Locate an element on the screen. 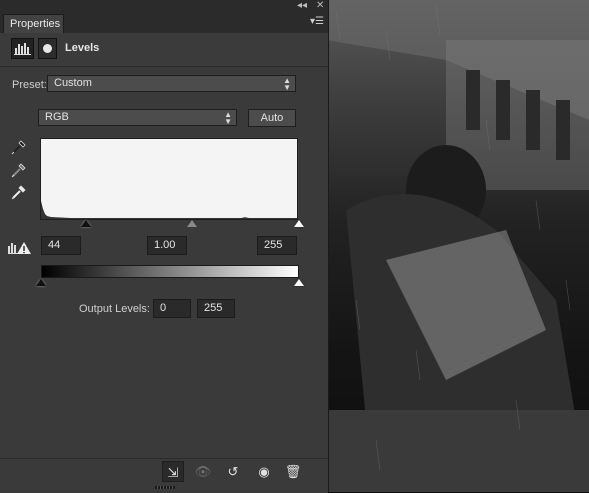 The height and width of the screenshot is (493, 589). panel-menu-icon: ▾☰ is located at coordinates (317, 21).